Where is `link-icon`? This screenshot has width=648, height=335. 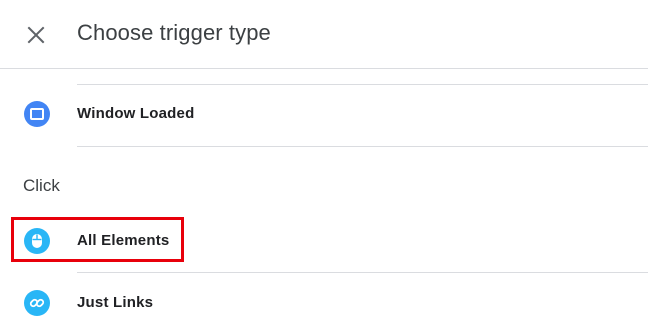
link-icon is located at coordinates (37, 303).